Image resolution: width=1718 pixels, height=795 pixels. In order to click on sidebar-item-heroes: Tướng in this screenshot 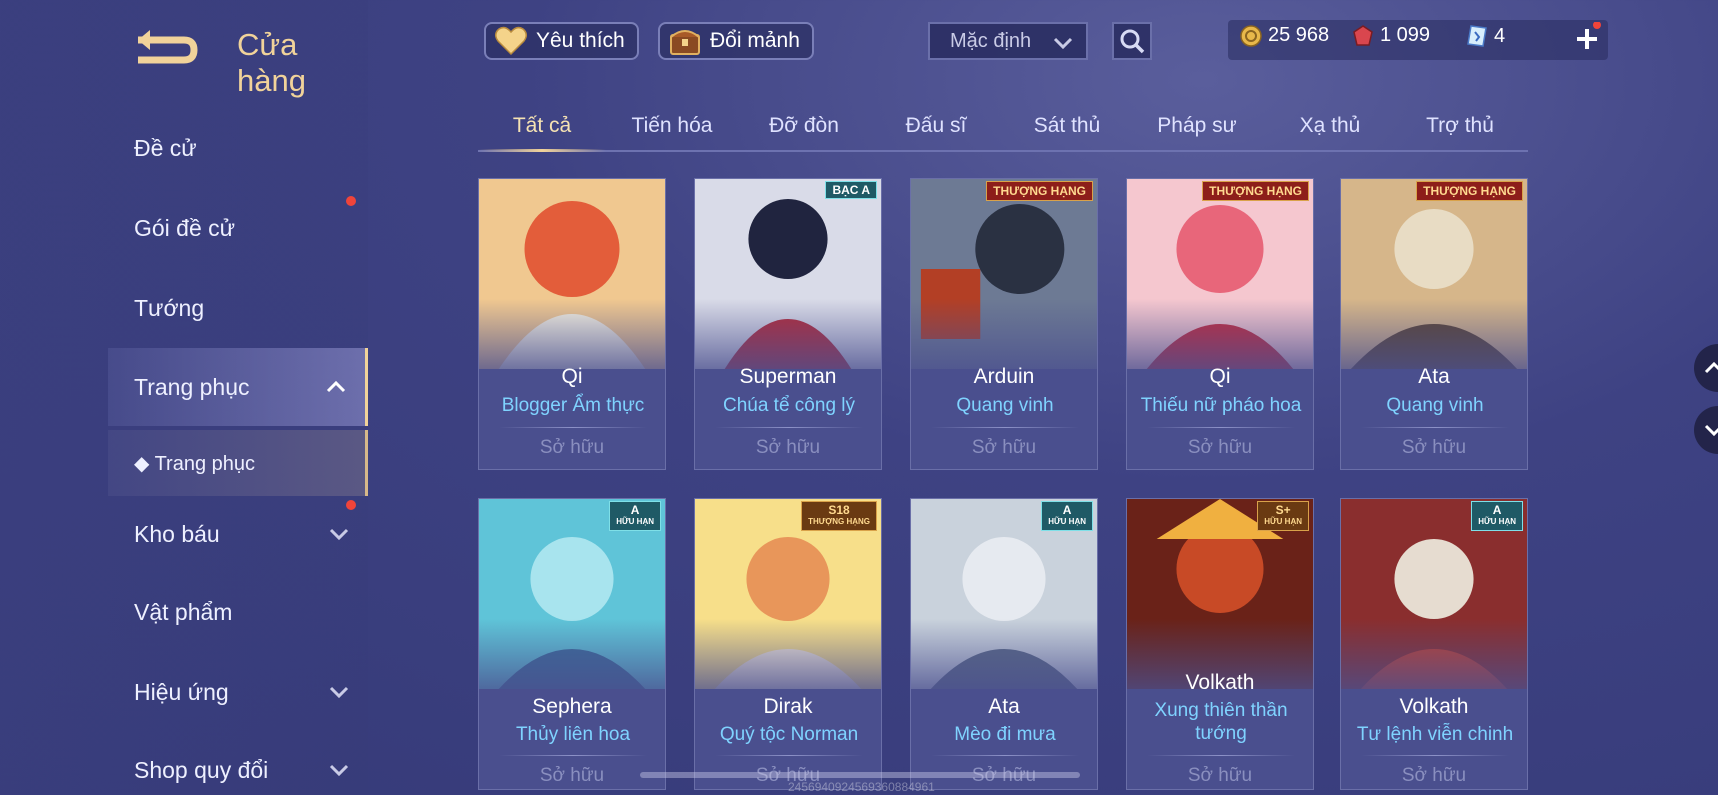, I will do `click(238, 308)`.